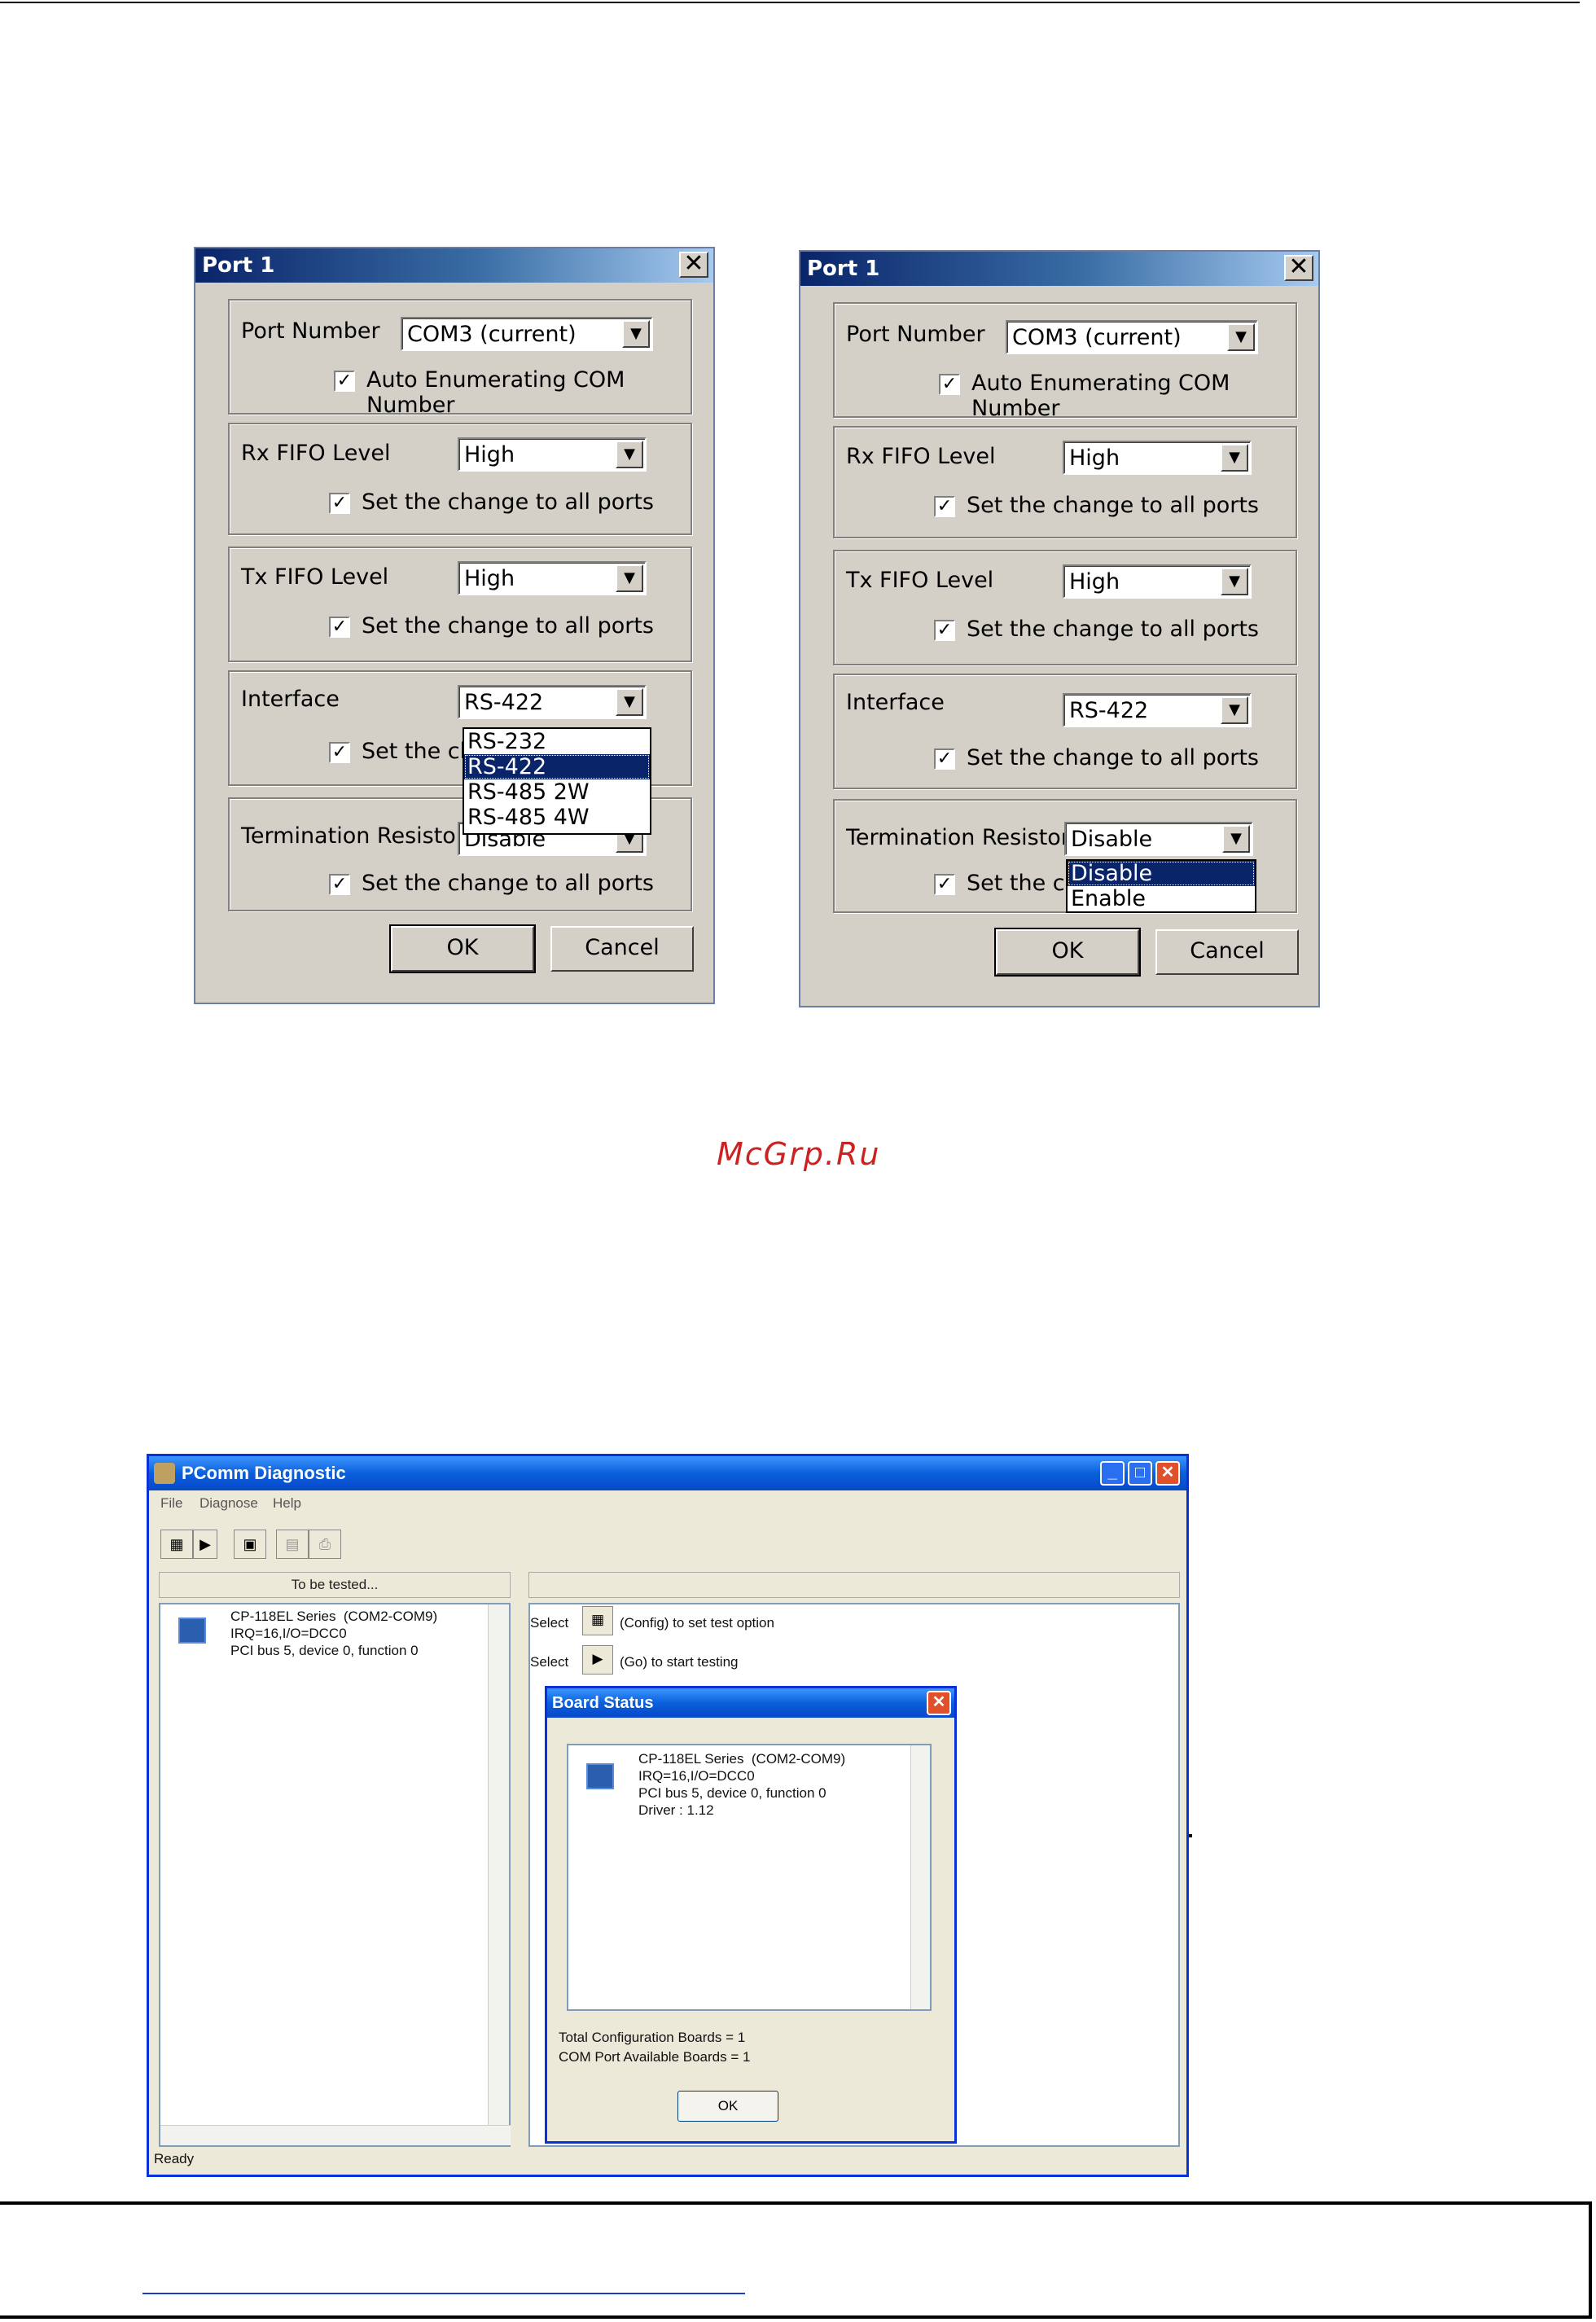  What do you see at coordinates (920, 580) in the screenshot?
I see `tx-fifo-label: Tx FIFO Level` at bounding box center [920, 580].